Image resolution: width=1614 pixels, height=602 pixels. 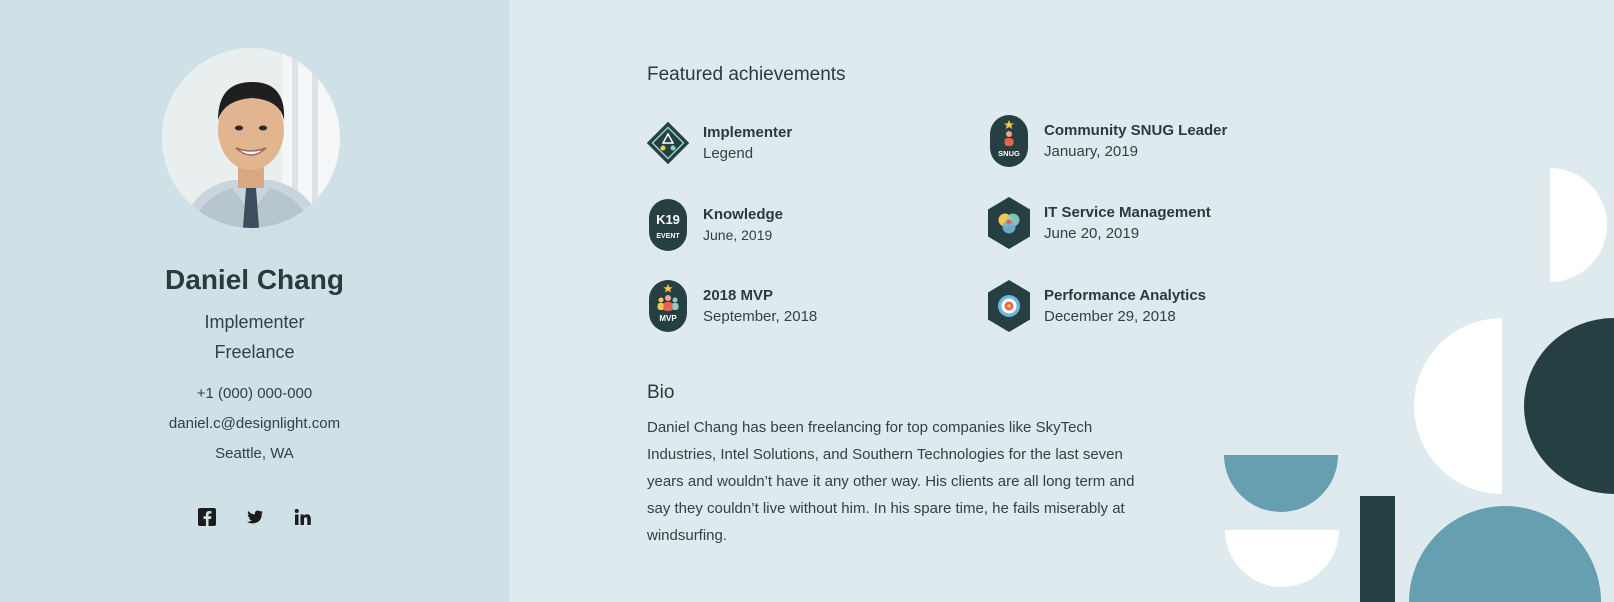 I want to click on achievement-subtitle: June, 2019, so click(x=738, y=235).